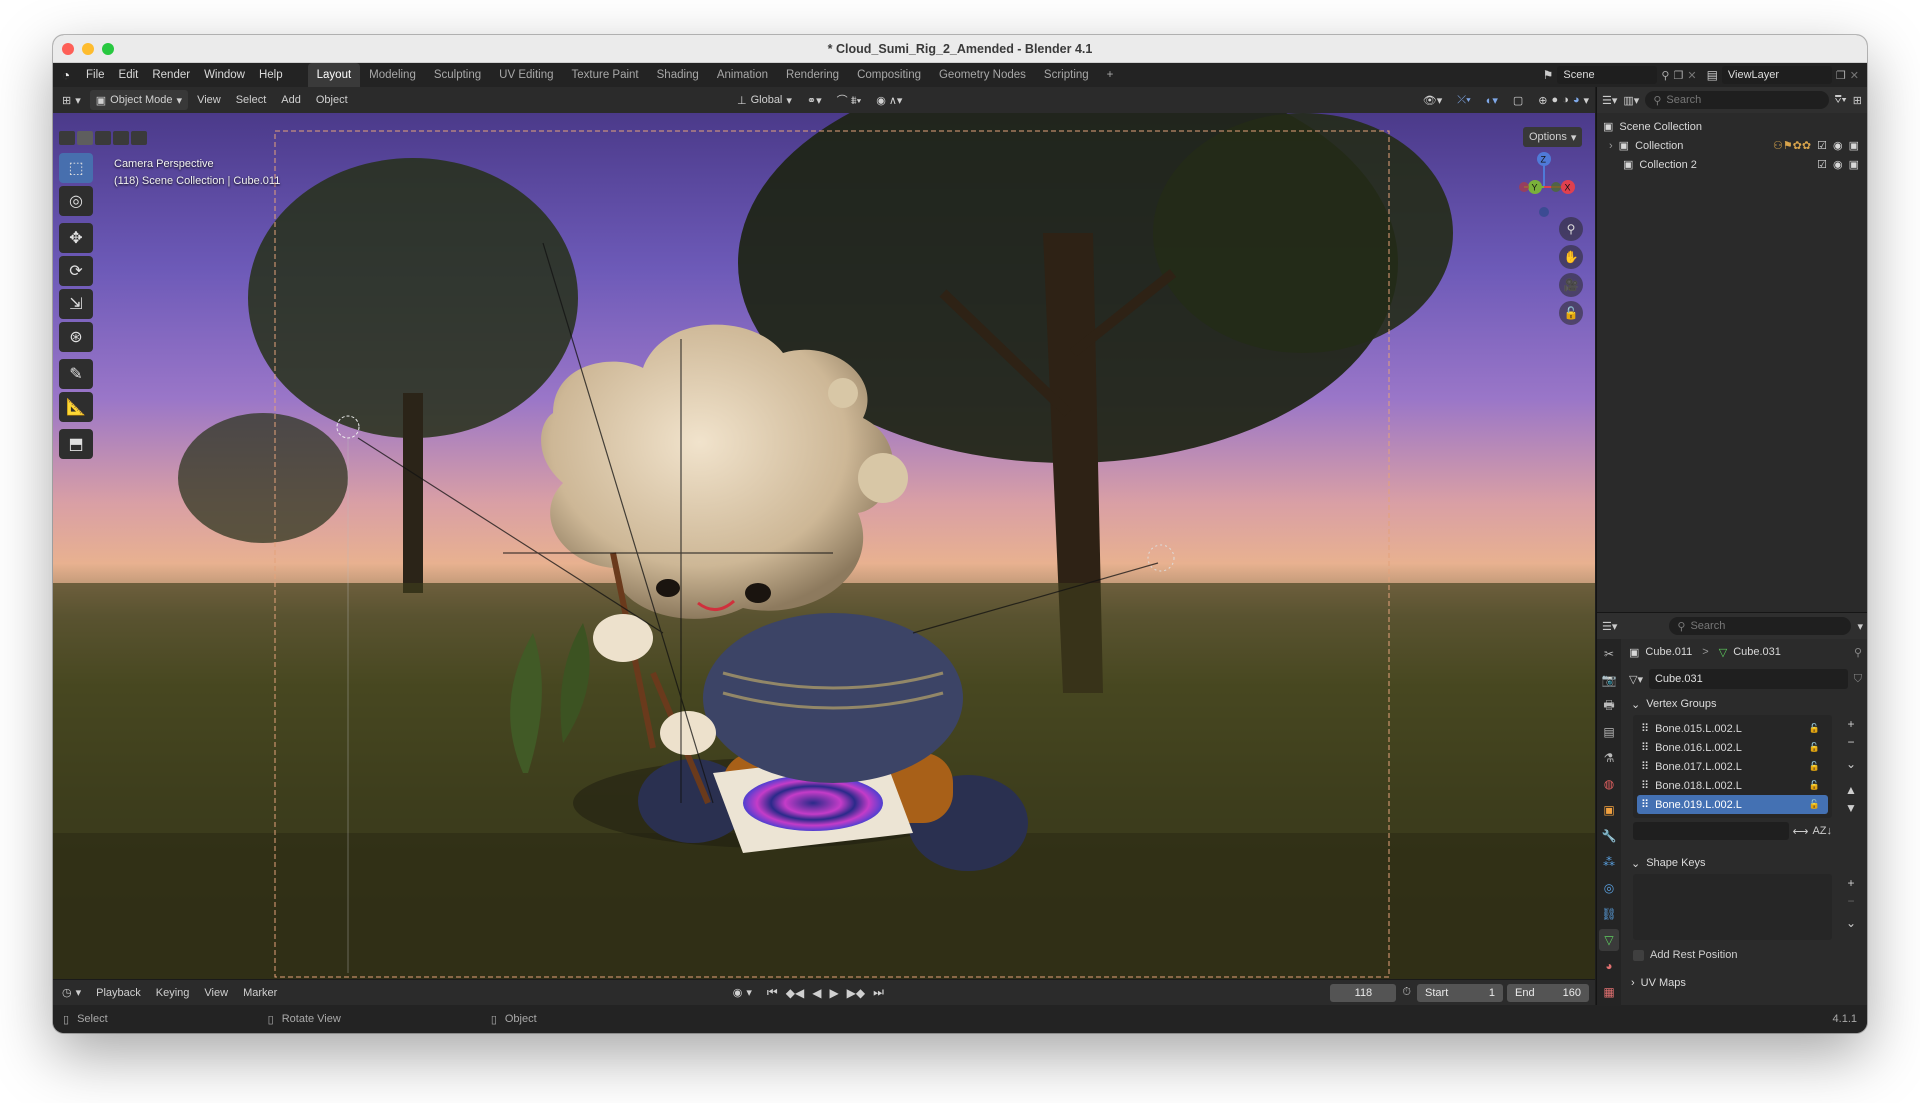  Describe the element at coordinates (1620, 75) in the screenshot. I see `scene-selector: ⚑ Scene ⚲ ❐ ✕` at that location.